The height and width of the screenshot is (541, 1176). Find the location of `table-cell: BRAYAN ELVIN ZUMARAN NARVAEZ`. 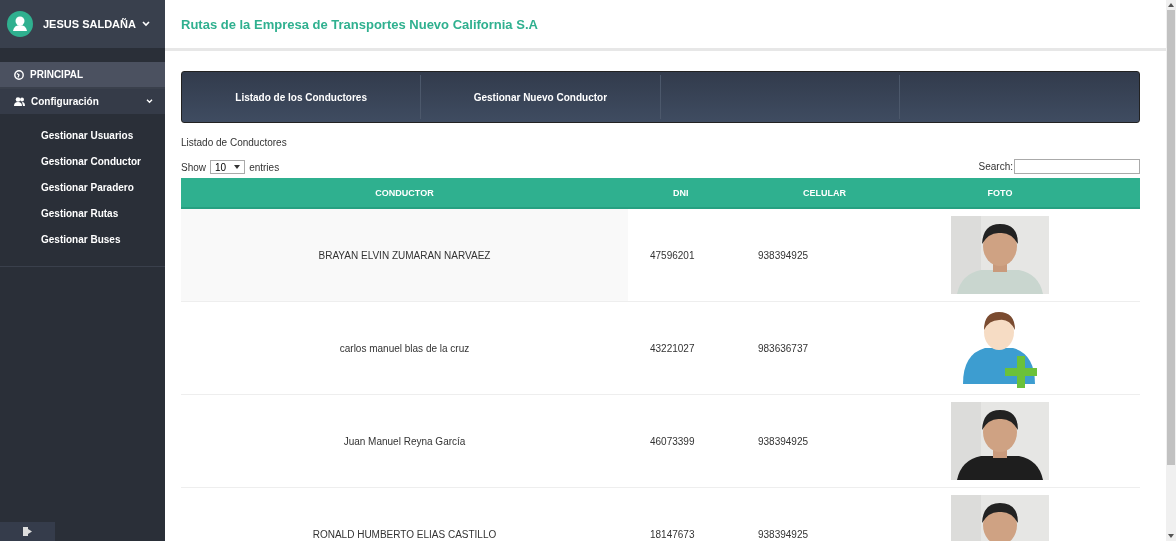

table-cell: BRAYAN ELVIN ZUMARAN NARVAEZ is located at coordinates (404, 255).